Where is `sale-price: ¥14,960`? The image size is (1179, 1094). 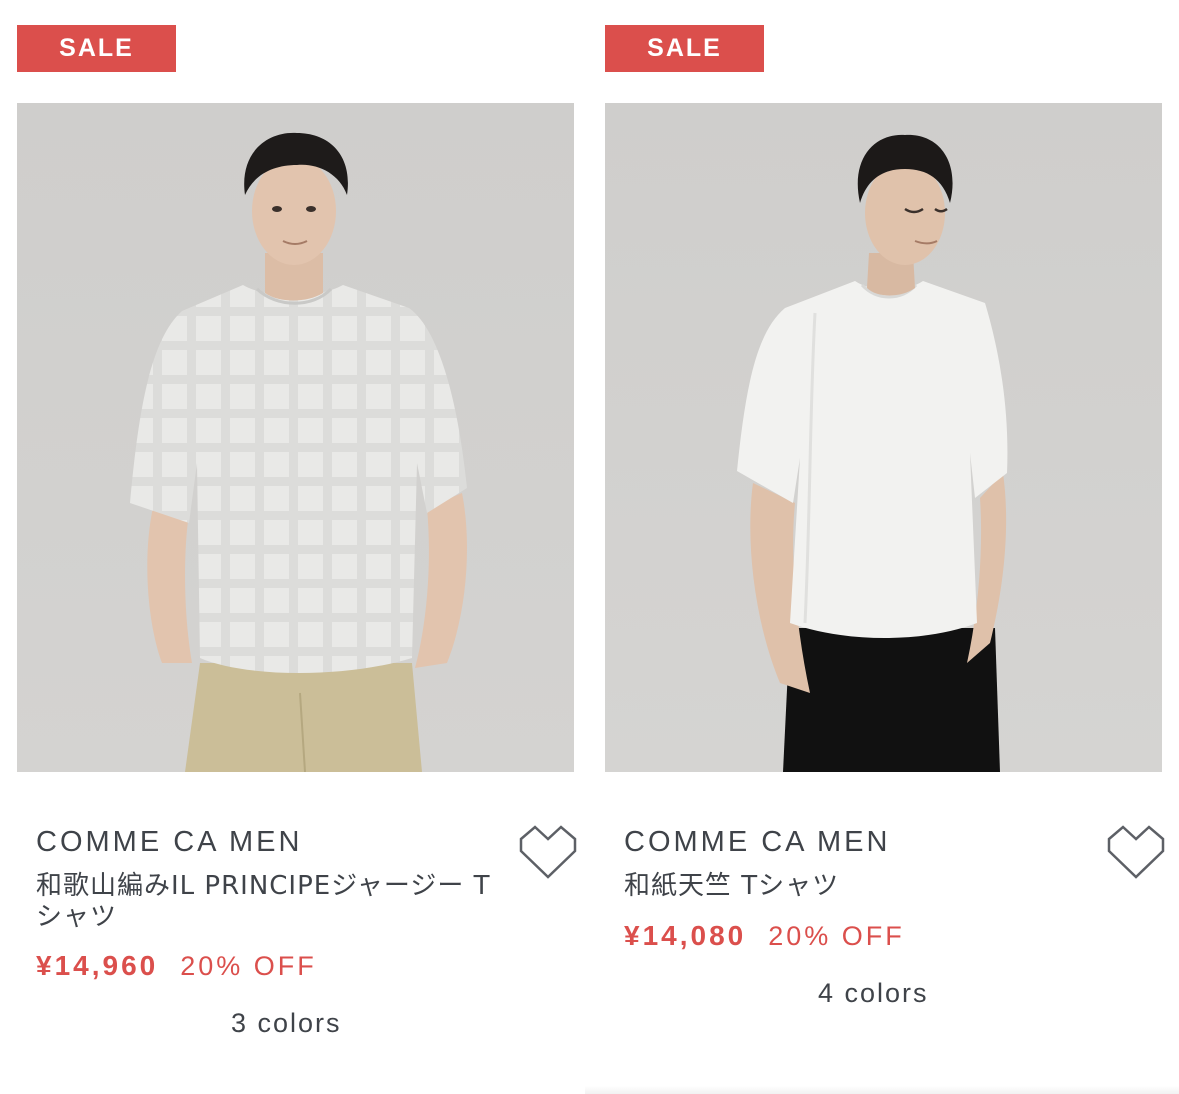 sale-price: ¥14,960 is located at coordinates (97, 965).